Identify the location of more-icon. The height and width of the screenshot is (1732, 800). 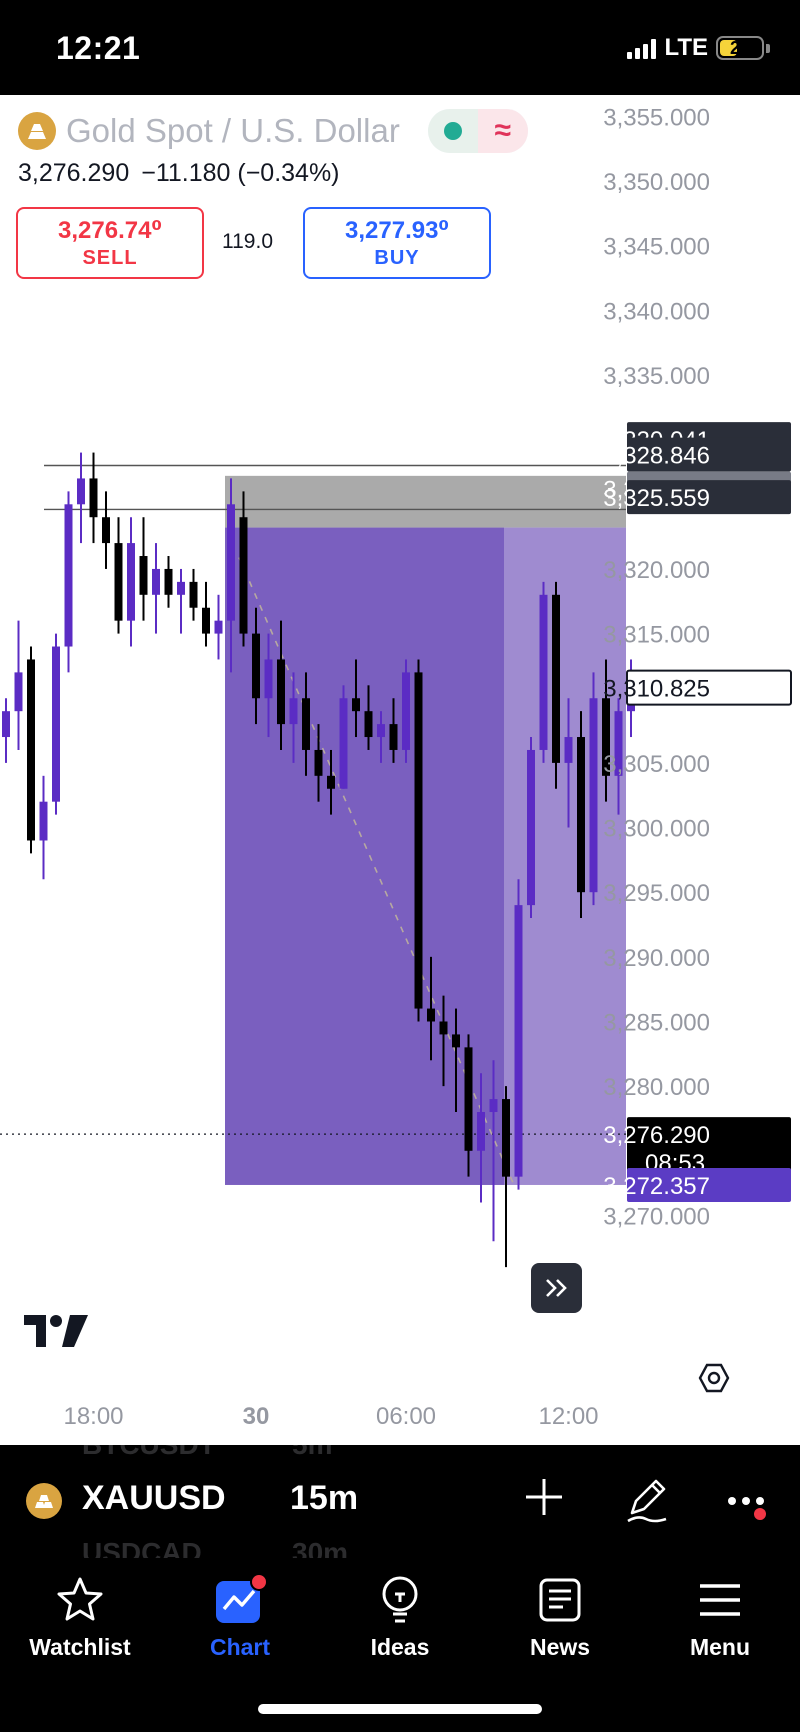
(749, 1505).